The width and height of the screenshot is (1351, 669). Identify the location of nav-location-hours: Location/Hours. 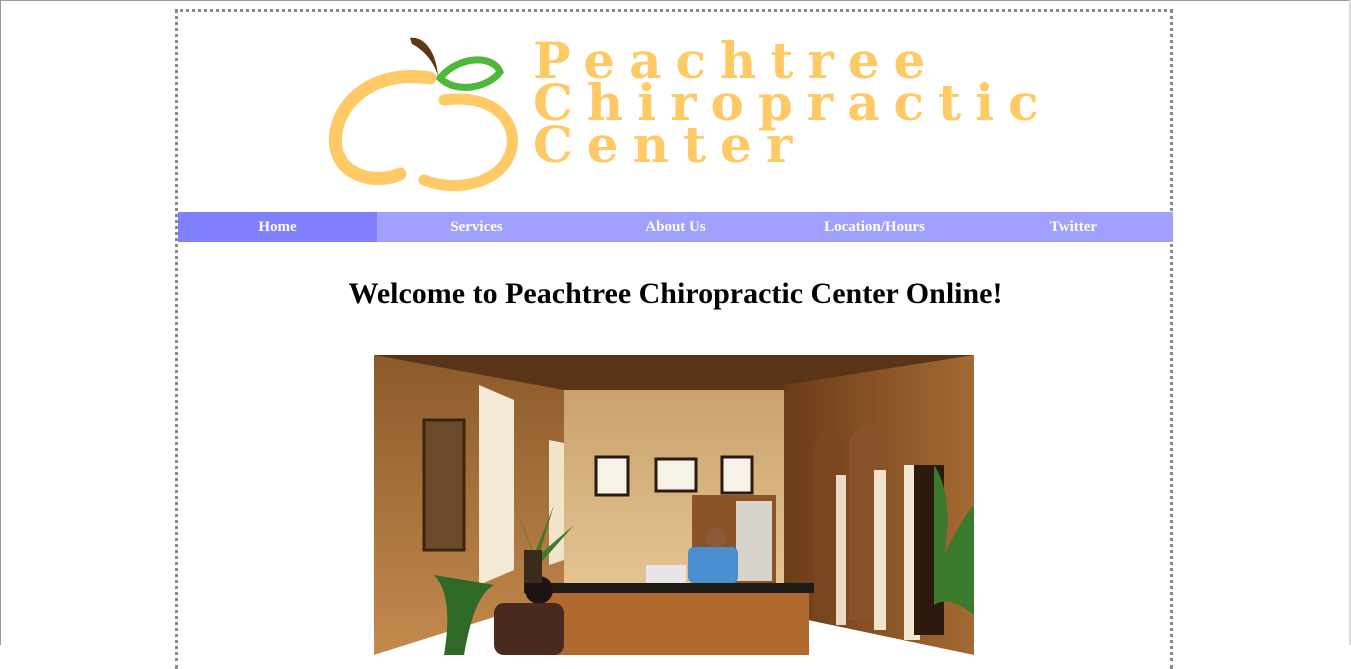
(874, 227).